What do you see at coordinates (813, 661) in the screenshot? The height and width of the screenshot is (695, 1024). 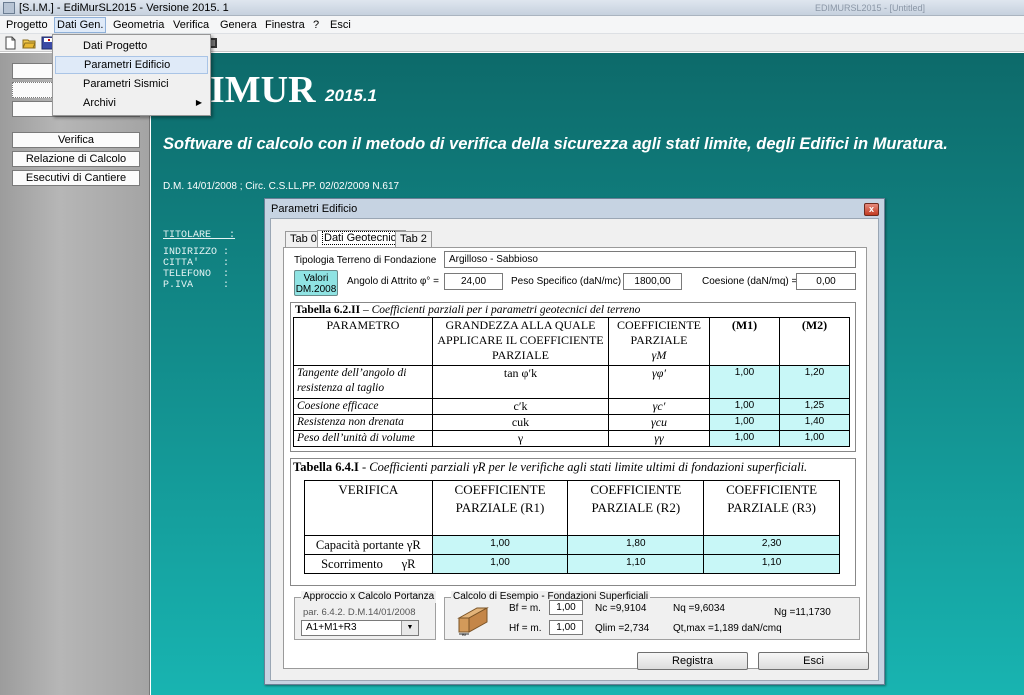 I see `esci-button: Esci` at bounding box center [813, 661].